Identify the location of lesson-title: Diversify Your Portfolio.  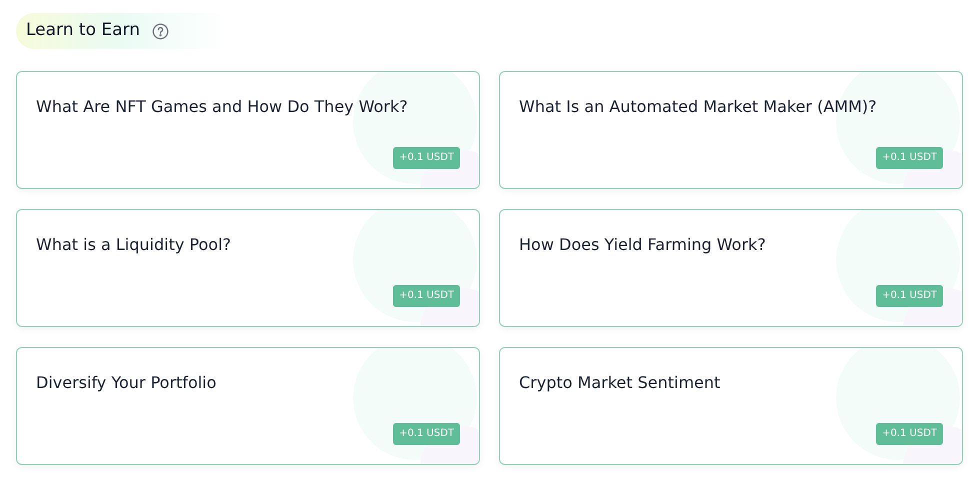
(127, 383).